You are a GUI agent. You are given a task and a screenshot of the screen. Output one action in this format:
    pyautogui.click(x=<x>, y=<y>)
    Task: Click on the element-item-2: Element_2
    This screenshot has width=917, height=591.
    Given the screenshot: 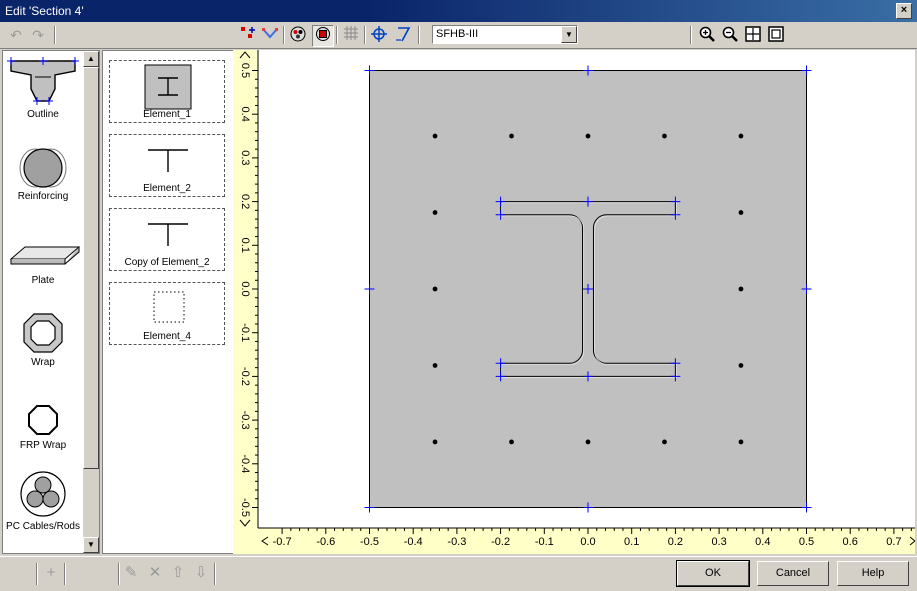 What is the action you would take?
    pyautogui.click(x=167, y=165)
    